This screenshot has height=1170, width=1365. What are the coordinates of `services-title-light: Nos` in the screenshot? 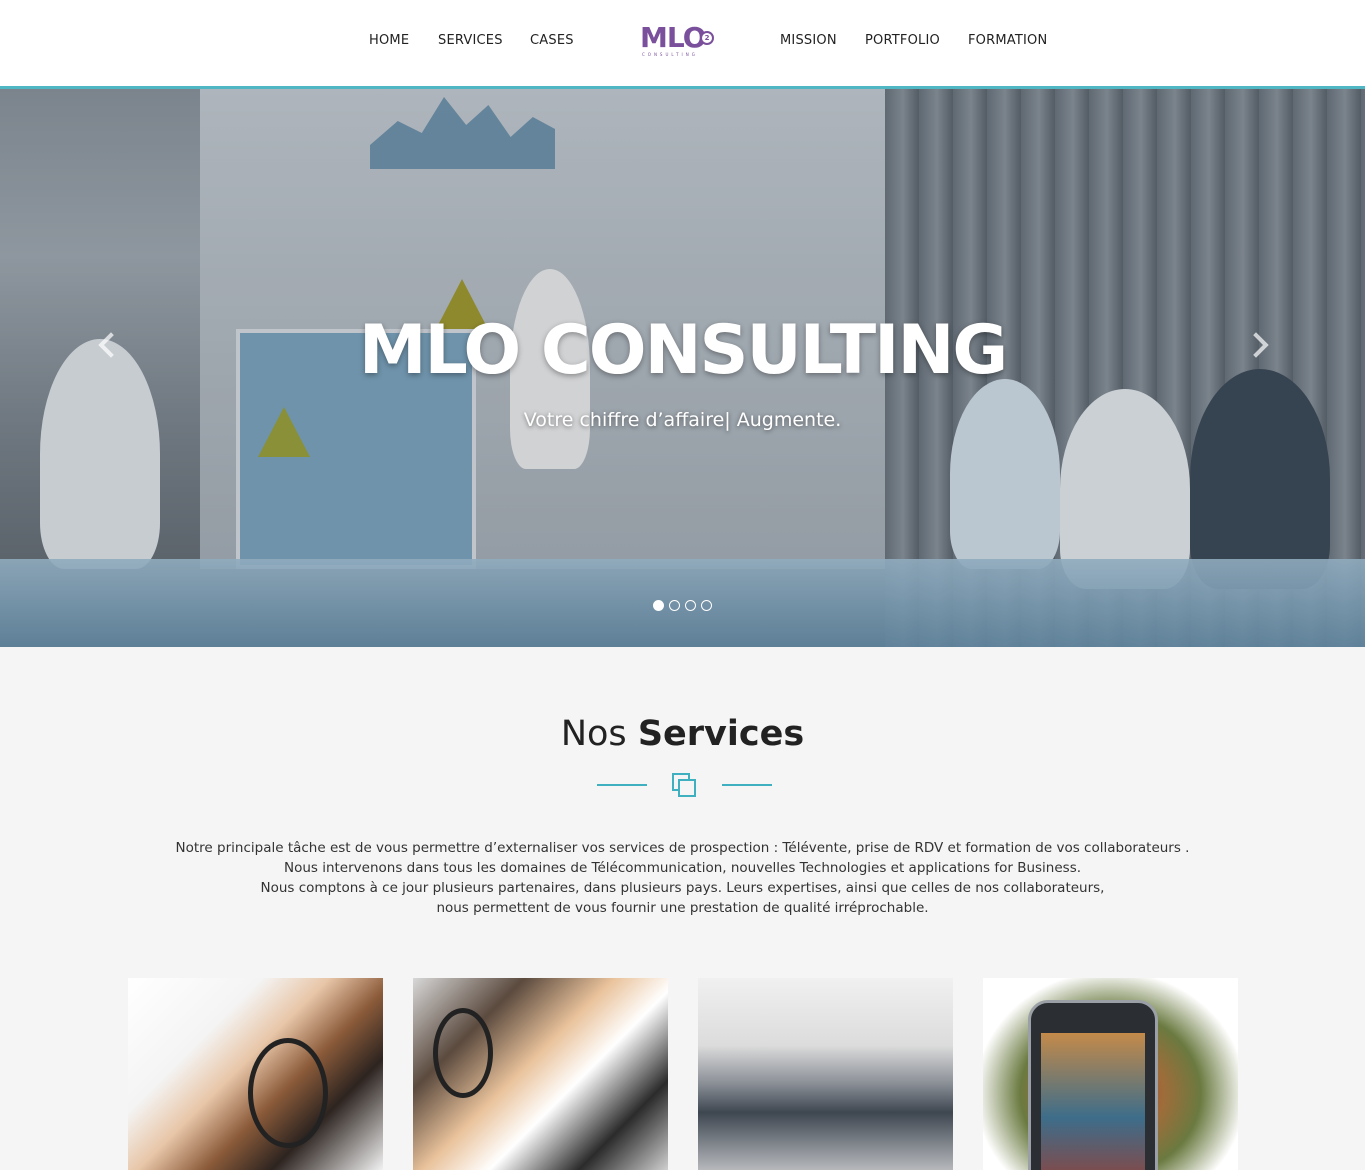 It's located at (593, 734).